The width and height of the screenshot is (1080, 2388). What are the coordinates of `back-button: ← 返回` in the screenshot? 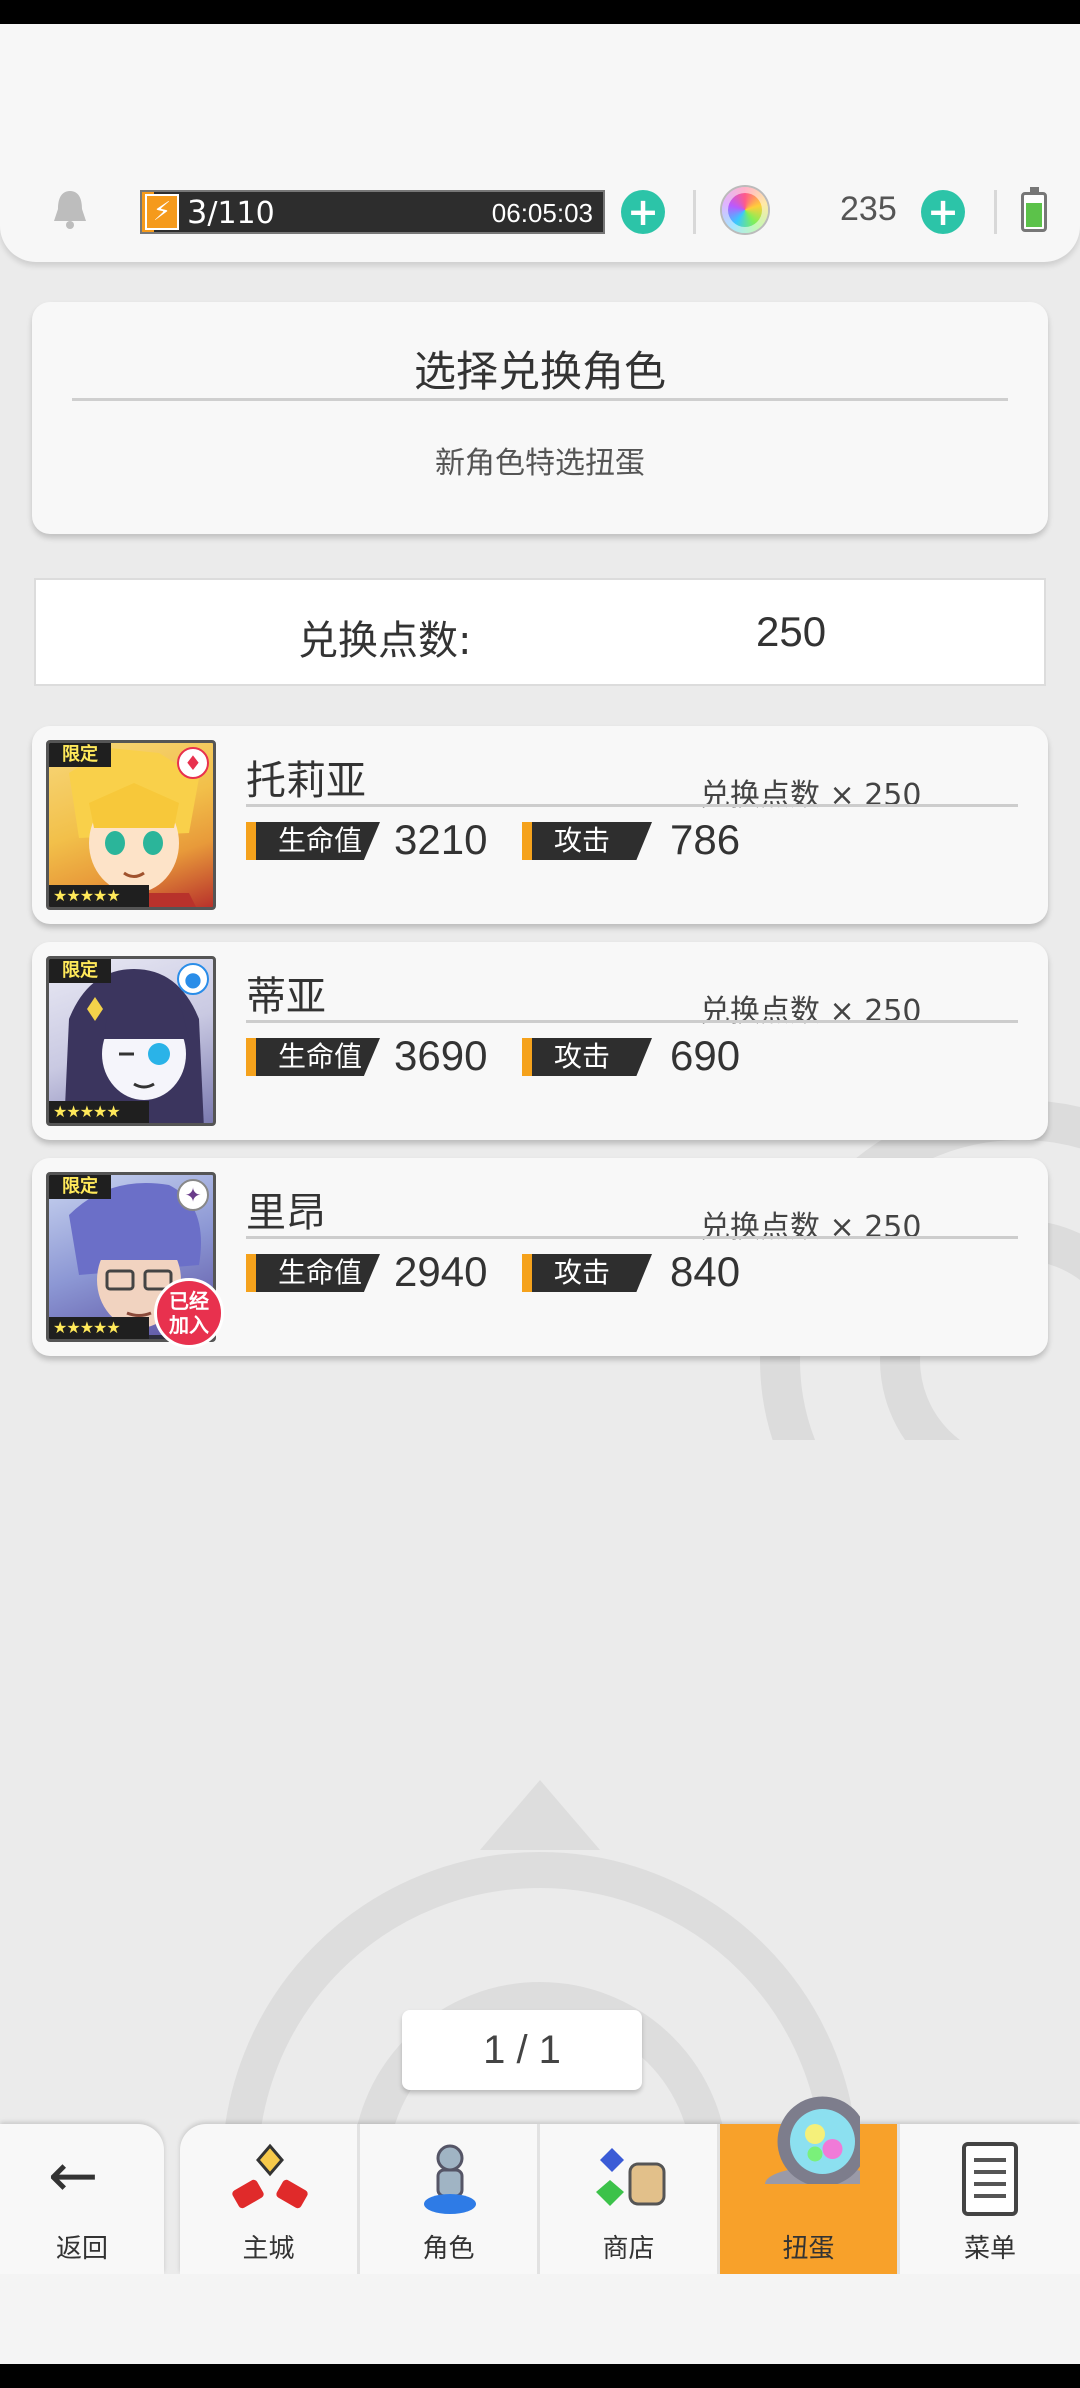 It's located at (82, 2199).